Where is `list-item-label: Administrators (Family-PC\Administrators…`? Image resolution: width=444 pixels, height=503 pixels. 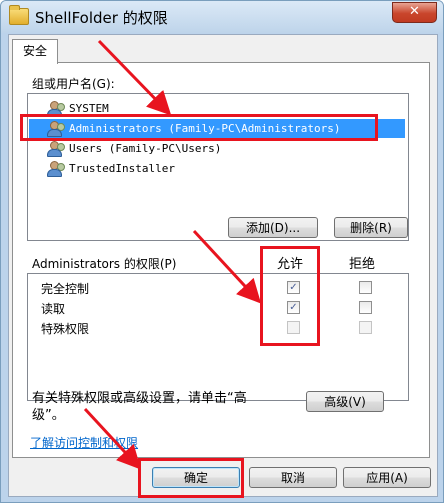
list-item-label: Administrators (Family-PC\Administrators… is located at coordinates (205, 128).